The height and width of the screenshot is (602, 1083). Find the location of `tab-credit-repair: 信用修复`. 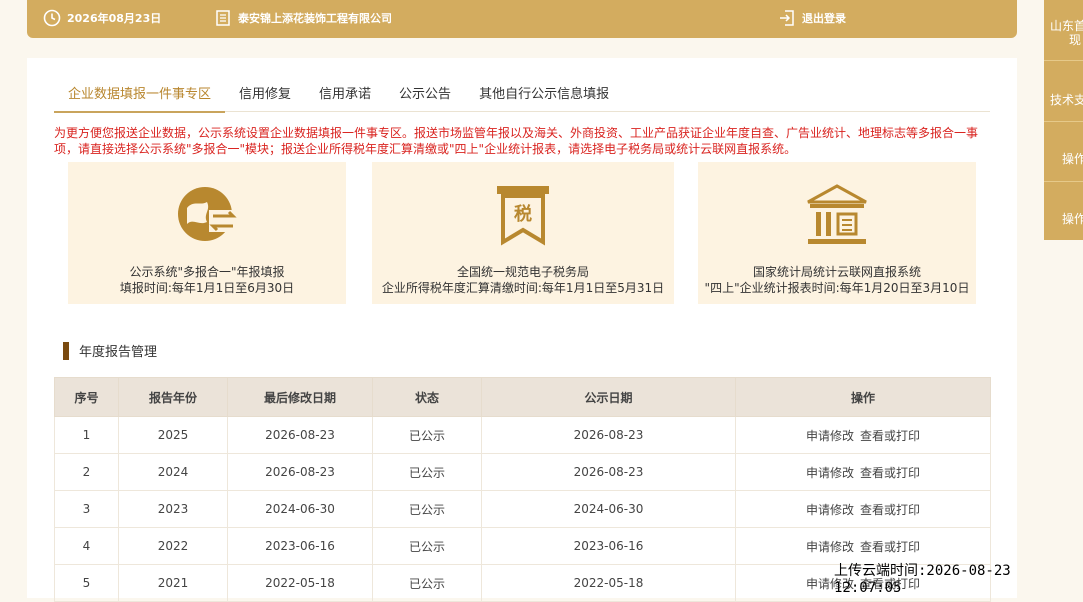

tab-credit-repair: 信用修复 is located at coordinates (265, 93).